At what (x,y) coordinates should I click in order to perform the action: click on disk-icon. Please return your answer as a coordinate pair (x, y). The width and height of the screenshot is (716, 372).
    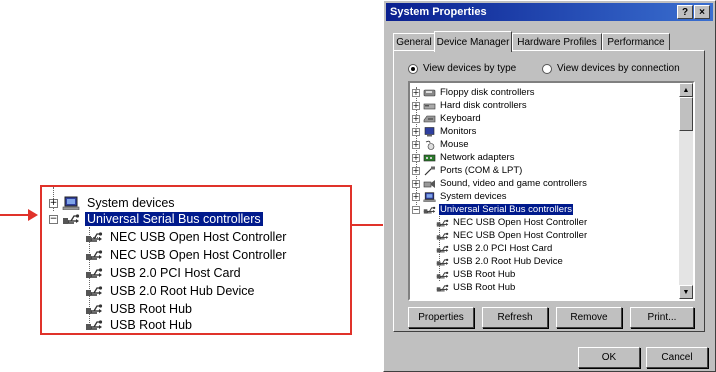
    Looking at the image, I should click on (429, 106).